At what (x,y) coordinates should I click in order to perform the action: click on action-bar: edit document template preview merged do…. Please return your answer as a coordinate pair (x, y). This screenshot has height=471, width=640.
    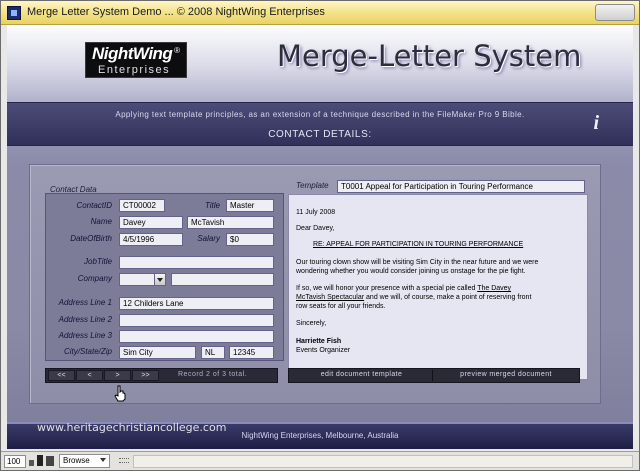
    Looking at the image, I should click on (434, 375).